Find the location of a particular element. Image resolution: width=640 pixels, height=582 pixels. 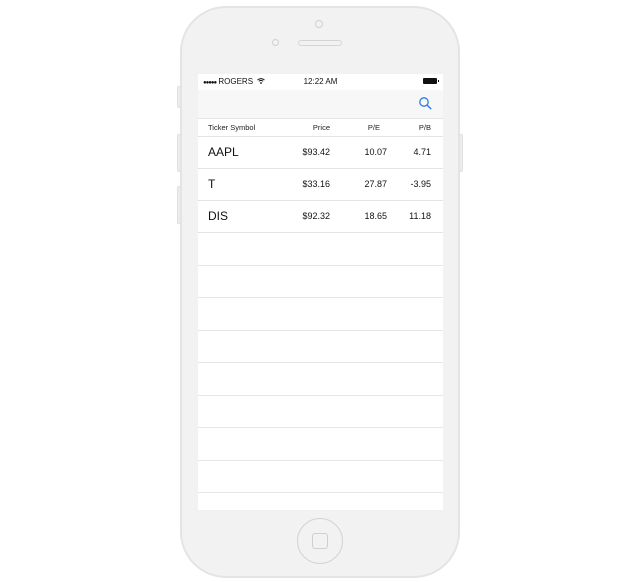

row-pe: 10.07 is located at coordinates (375, 152).